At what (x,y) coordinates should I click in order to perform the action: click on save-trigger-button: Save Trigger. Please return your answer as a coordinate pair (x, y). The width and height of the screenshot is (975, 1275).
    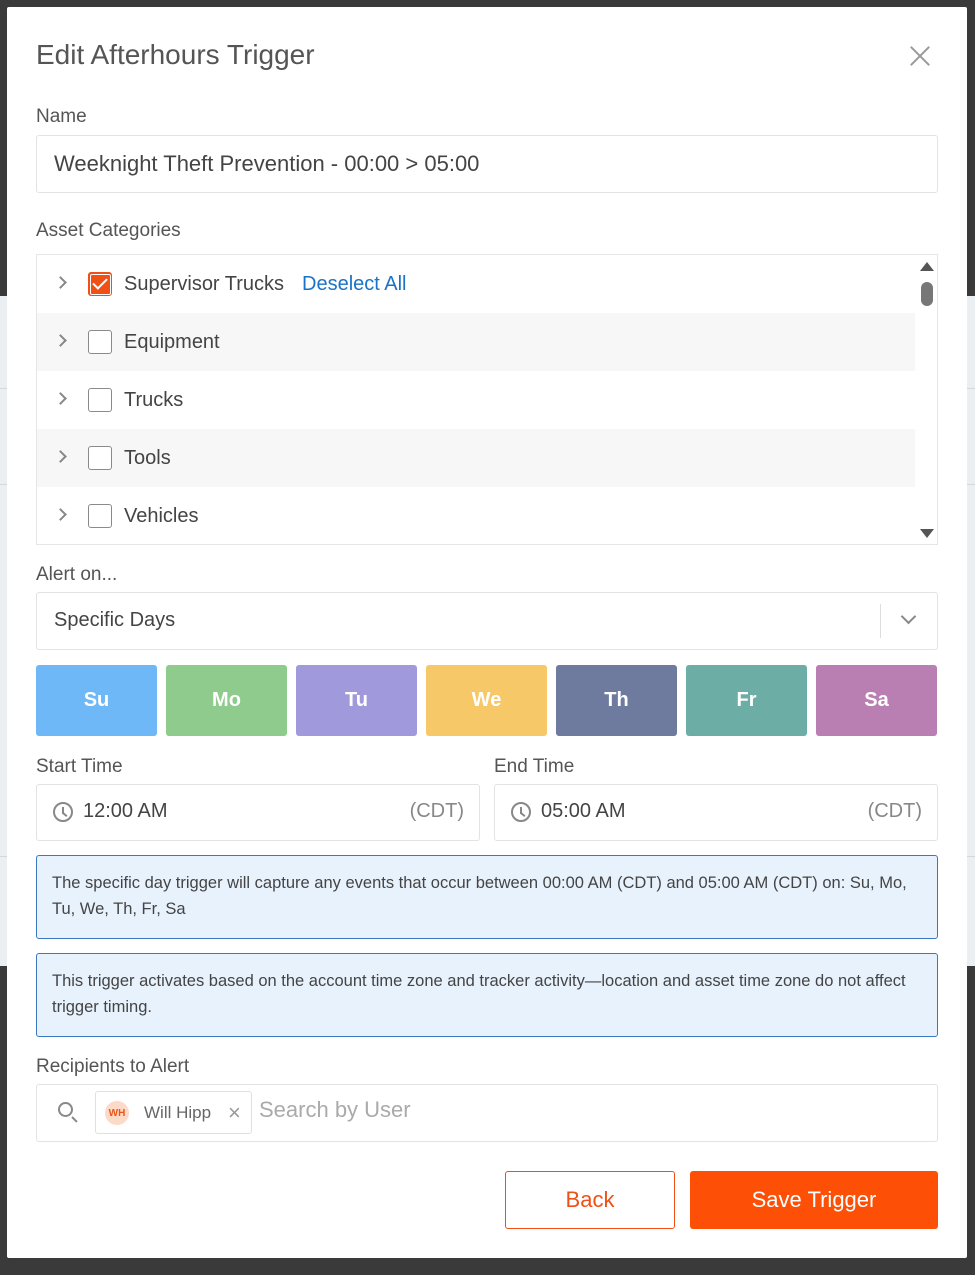
    Looking at the image, I should click on (814, 1200).